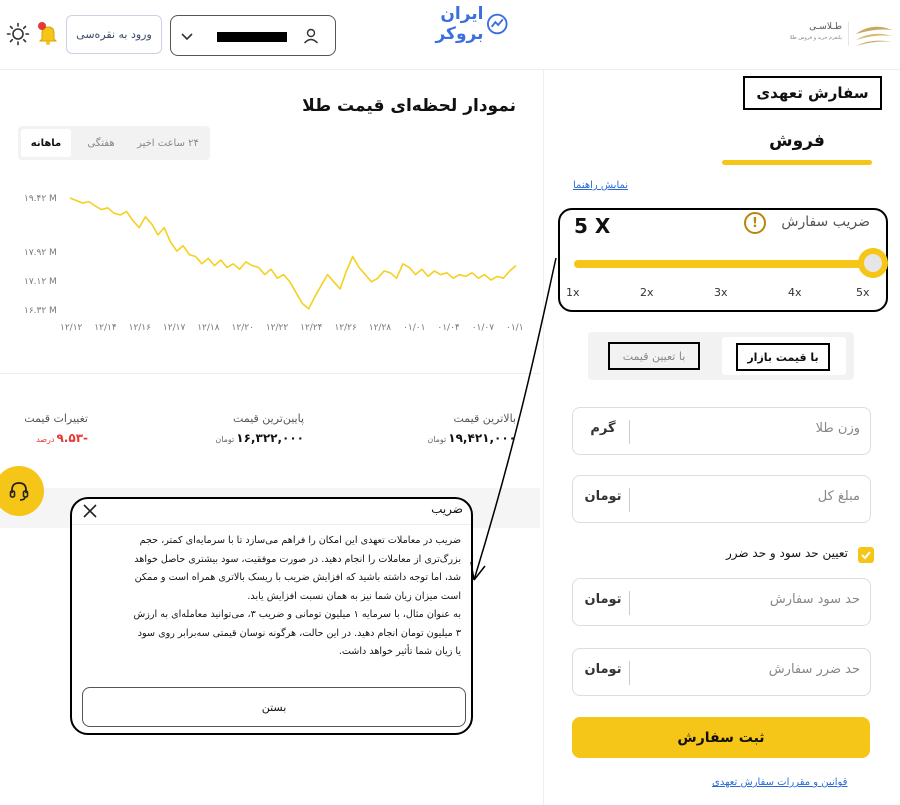  I want to click on close-icon, so click(90, 511).